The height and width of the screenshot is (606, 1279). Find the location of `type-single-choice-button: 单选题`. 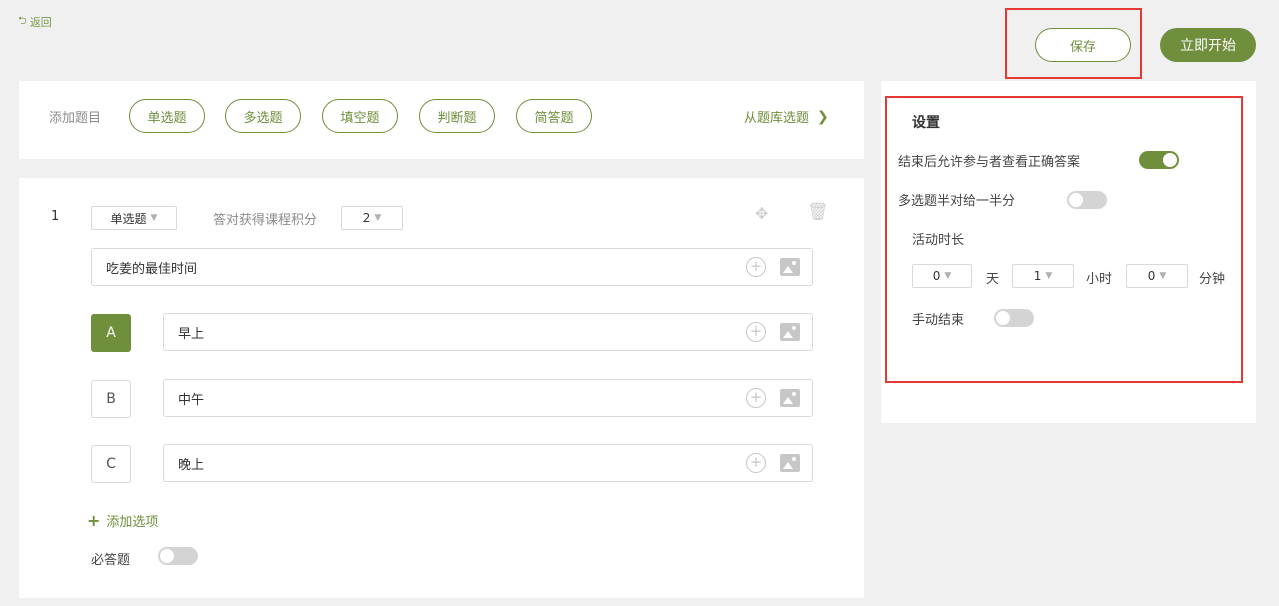

type-single-choice-button: 单选题 is located at coordinates (167, 116).